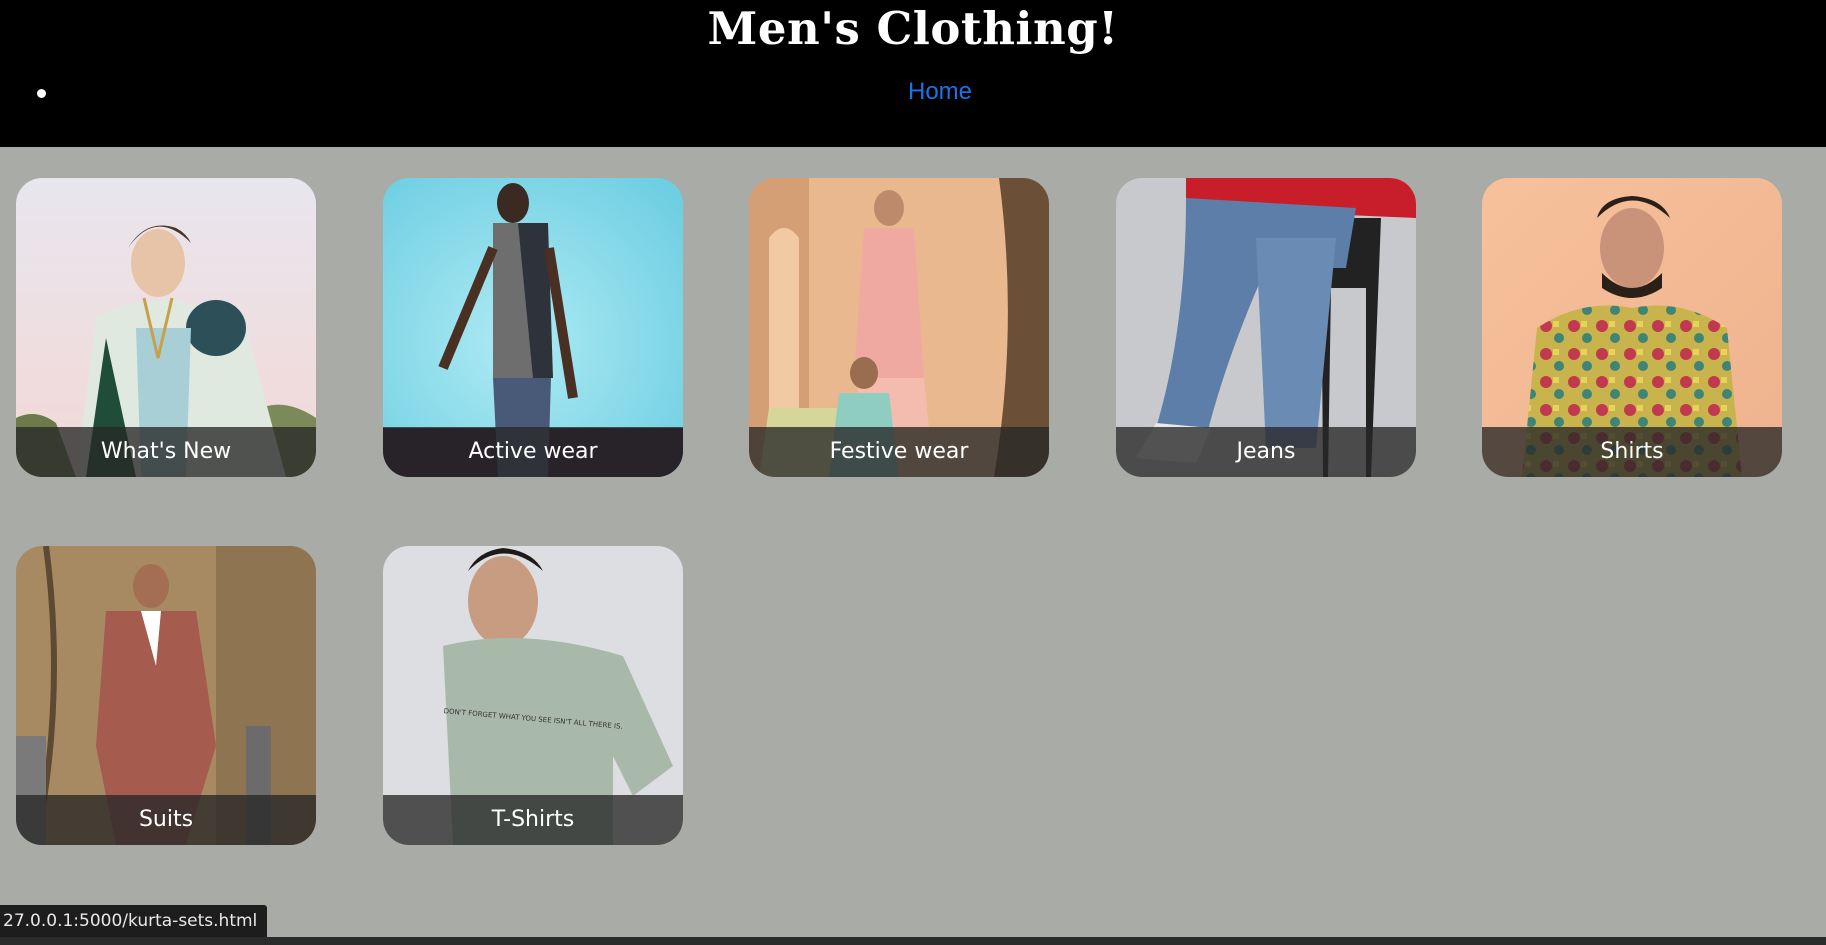 The height and width of the screenshot is (945, 1826). Describe the element at coordinates (899, 452) in the screenshot. I see `card-label: Festive wear` at that location.